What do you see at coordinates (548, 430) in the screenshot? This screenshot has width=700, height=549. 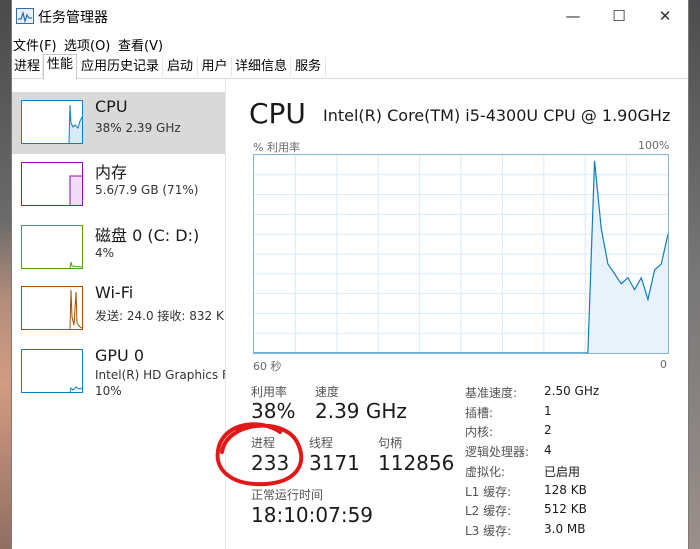 I see `detail-value-cores: 2` at bounding box center [548, 430].